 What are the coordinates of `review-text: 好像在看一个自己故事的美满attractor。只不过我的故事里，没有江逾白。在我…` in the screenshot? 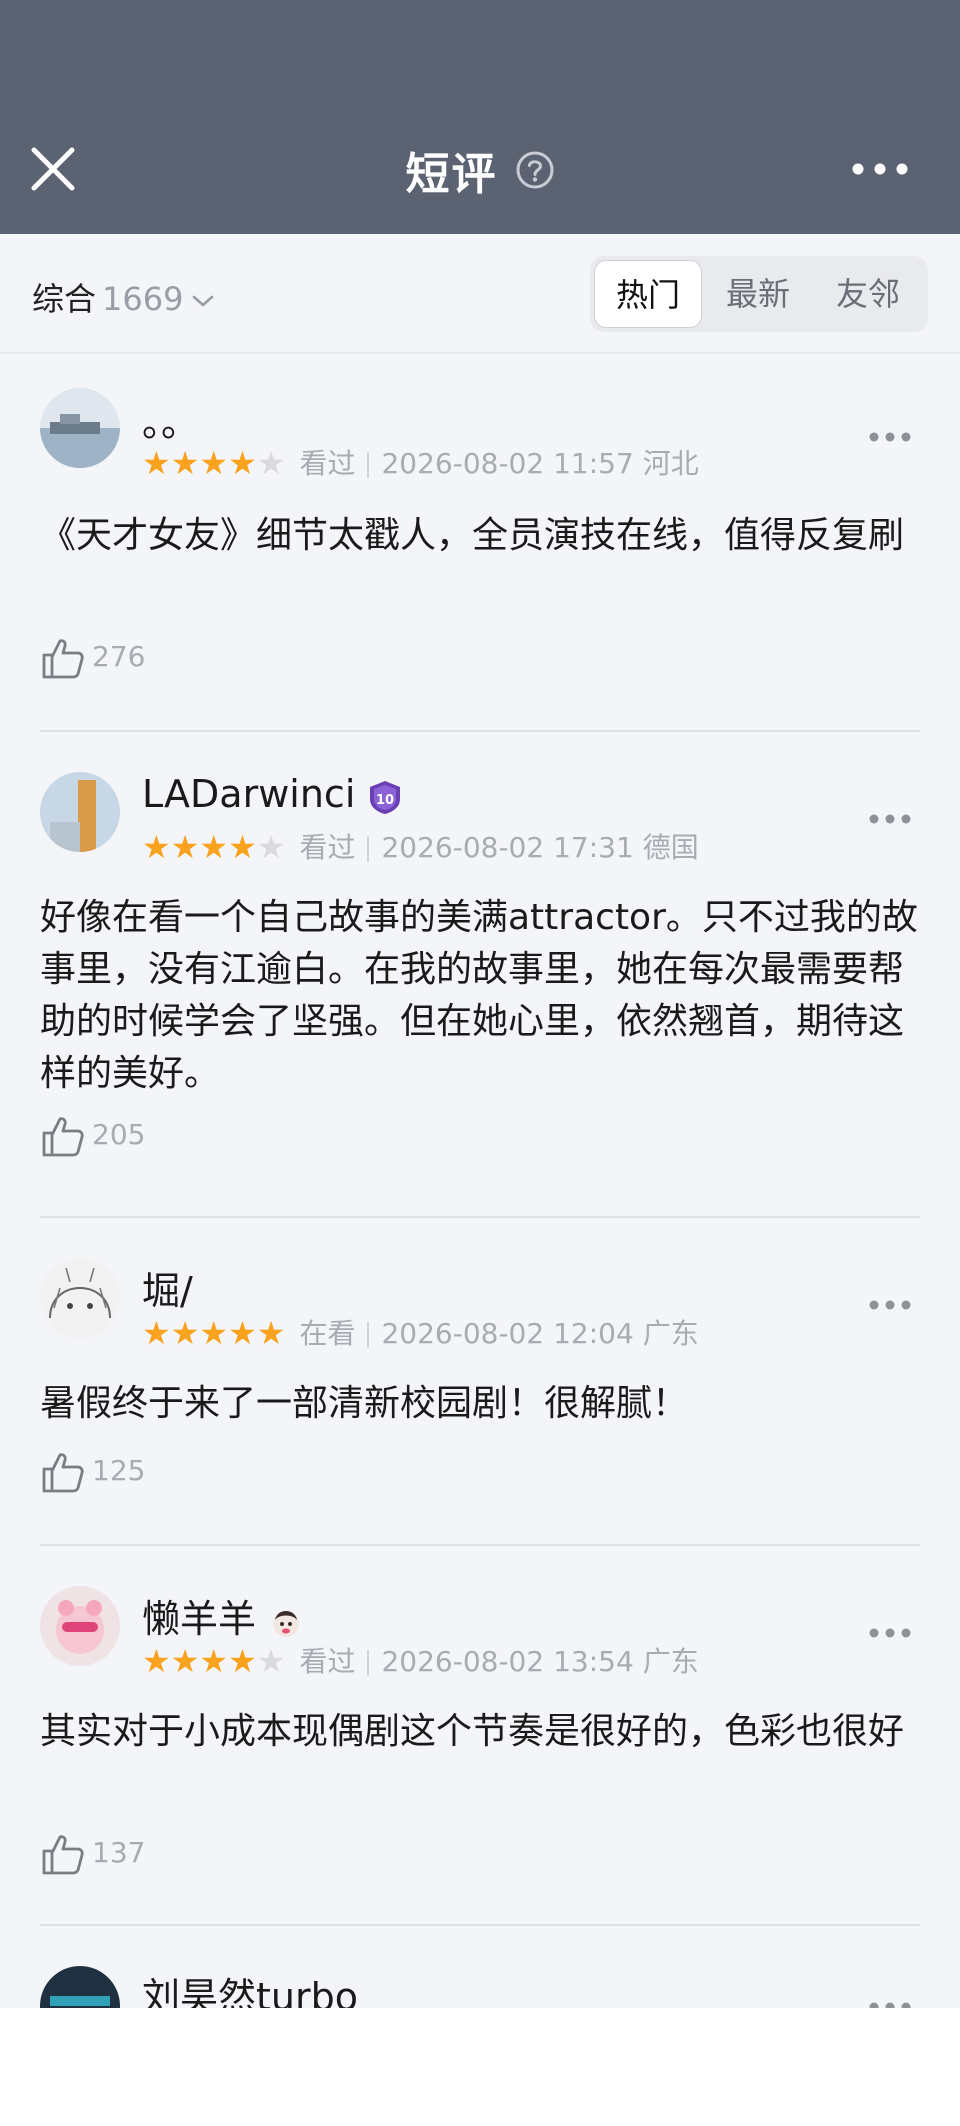 It's located at (479, 995).